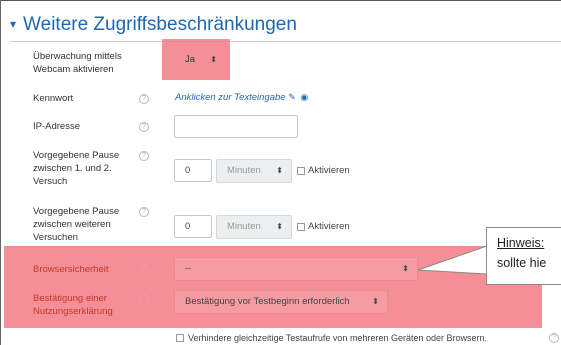 The image size is (561, 345). I want to click on pause2-label-line2: zwischen weiteren, so click(72, 224).